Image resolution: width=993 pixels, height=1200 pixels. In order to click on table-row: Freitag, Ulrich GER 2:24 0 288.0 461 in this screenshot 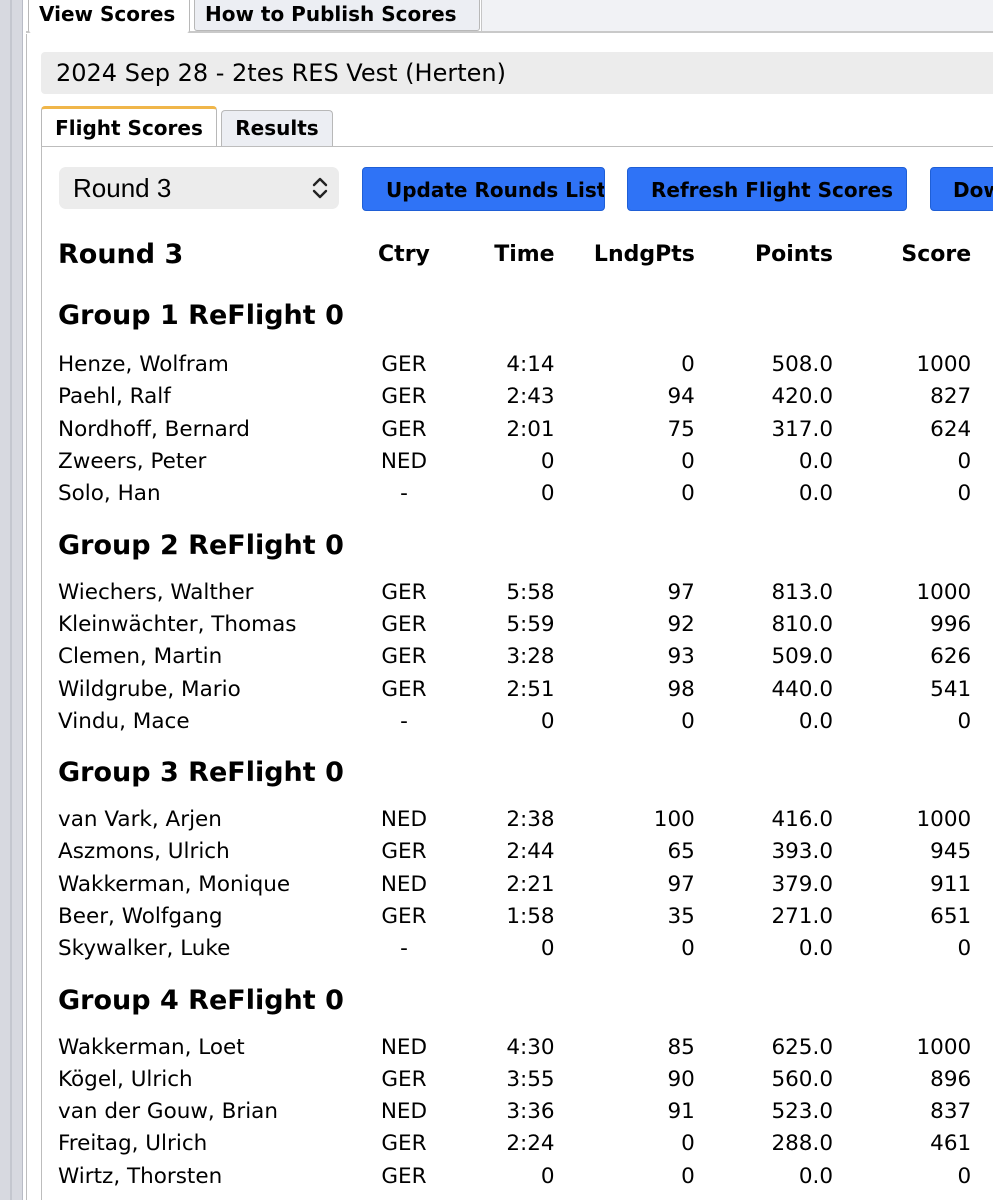, I will do `click(525, 1144)`.